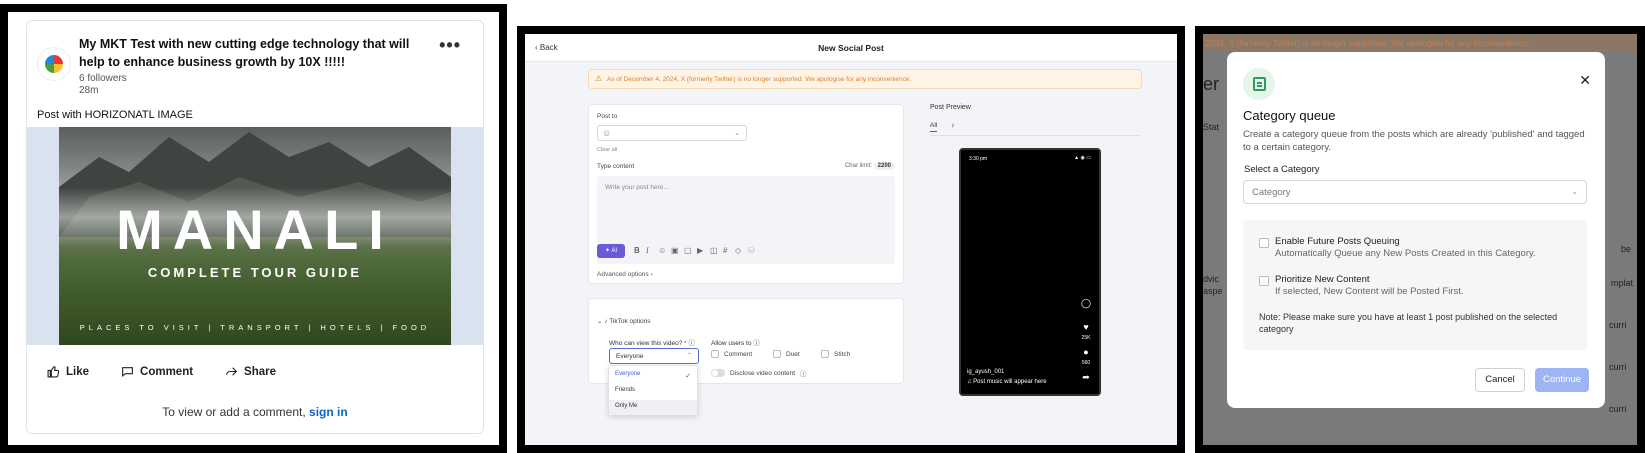 The width and height of the screenshot is (1645, 453). Describe the element at coordinates (607, 133) in the screenshot. I see `account-avatar-icon: ☺` at that location.